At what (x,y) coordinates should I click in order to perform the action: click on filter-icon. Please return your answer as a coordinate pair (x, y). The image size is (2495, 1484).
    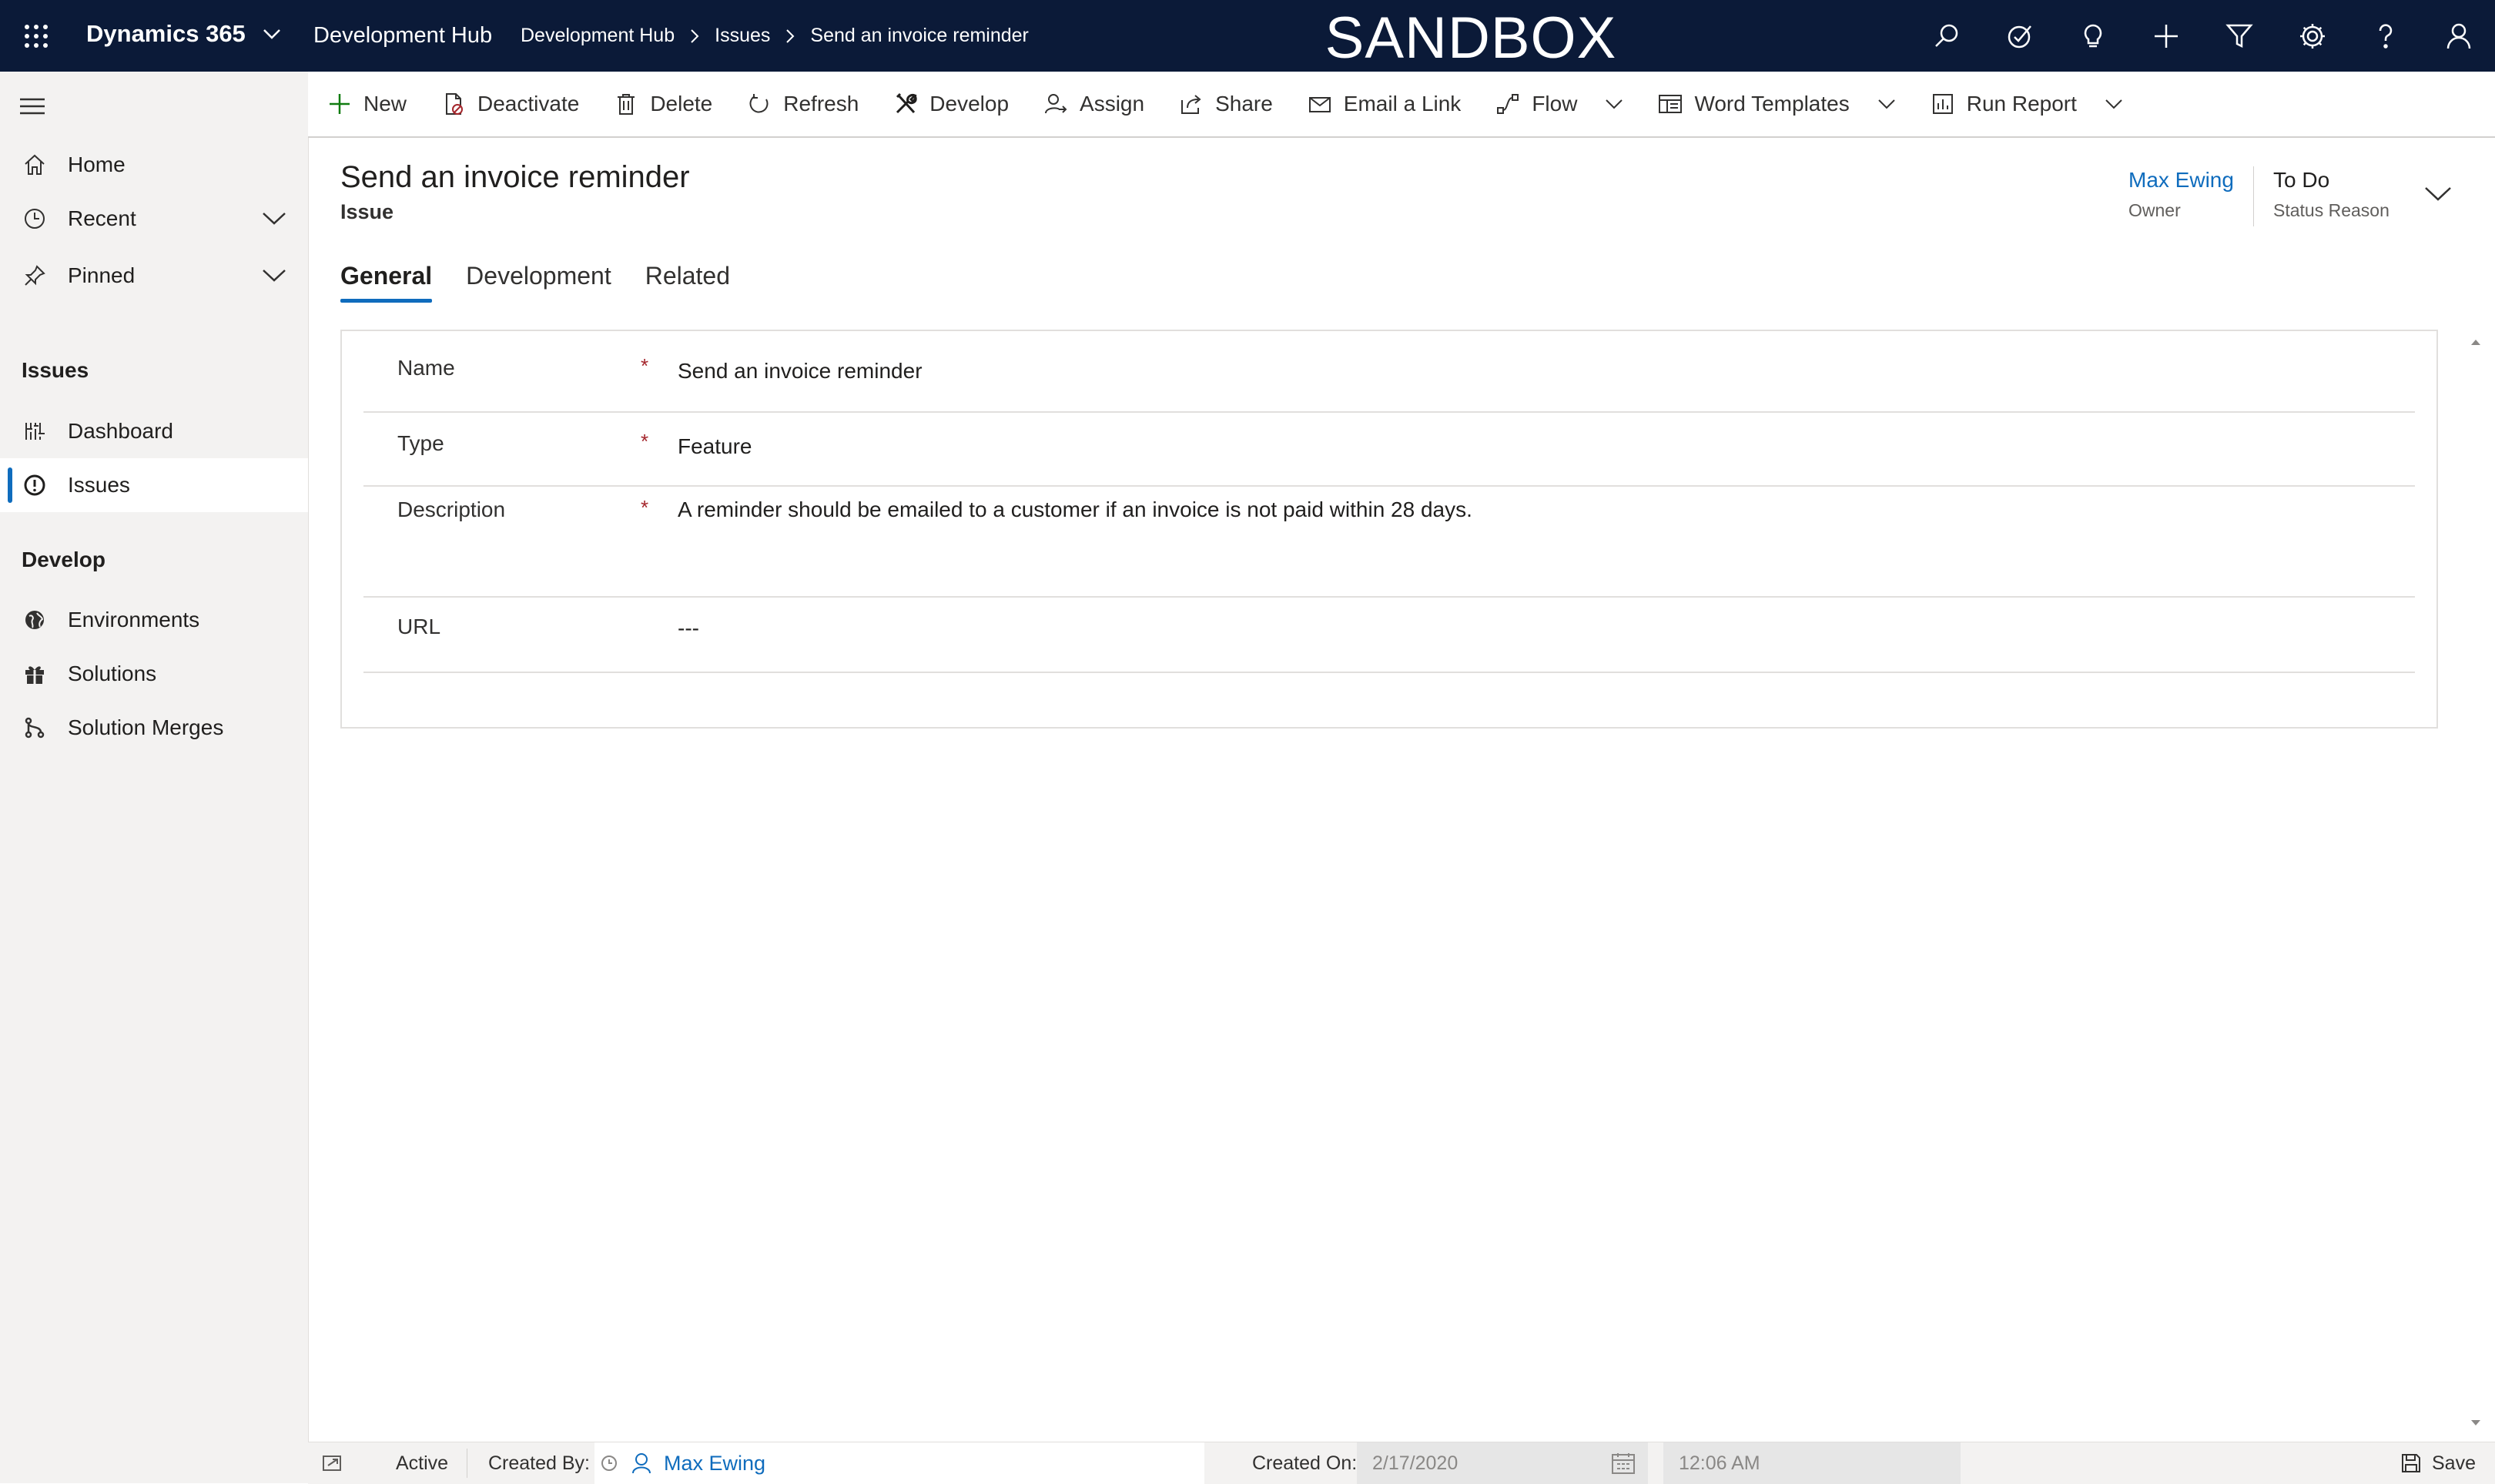
    Looking at the image, I should click on (2239, 36).